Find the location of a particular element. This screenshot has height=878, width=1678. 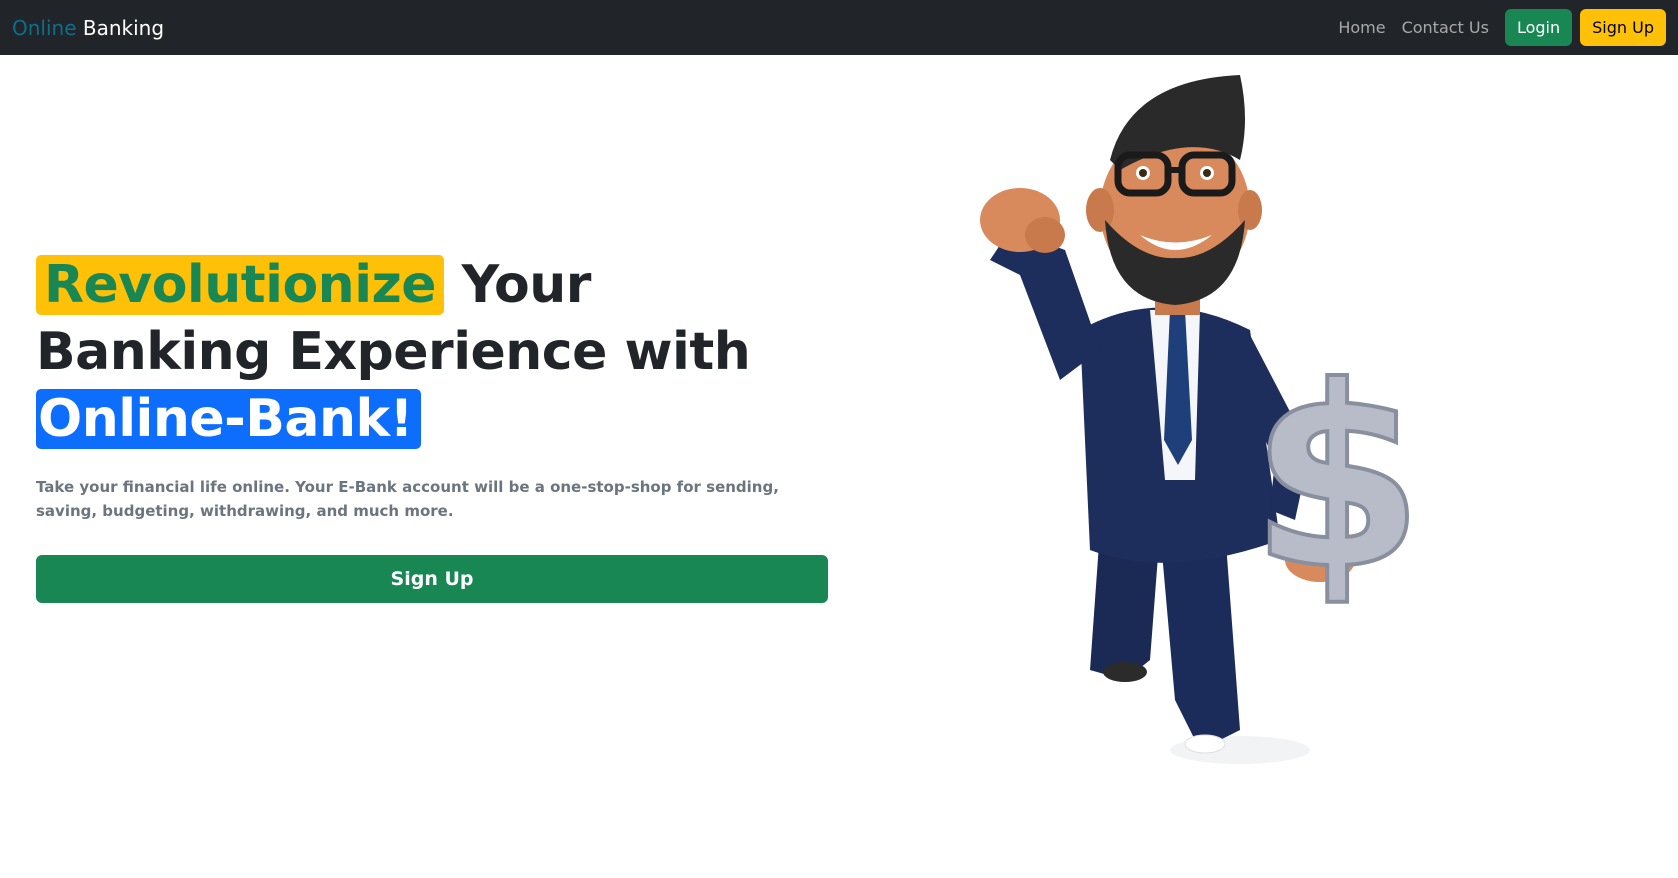

headline-highlight-revolutionize: Revolutionize is located at coordinates (240, 285).